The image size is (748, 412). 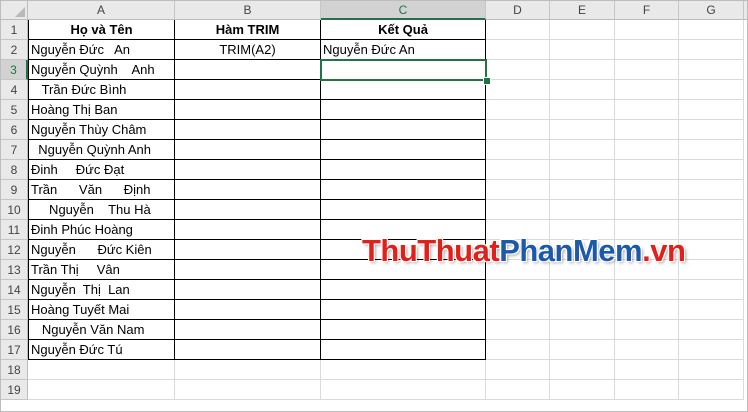 What do you see at coordinates (101, 270) in the screenshot?
I see `cell-a13: Trần Thị Vân` at bounding box center [101, 270].